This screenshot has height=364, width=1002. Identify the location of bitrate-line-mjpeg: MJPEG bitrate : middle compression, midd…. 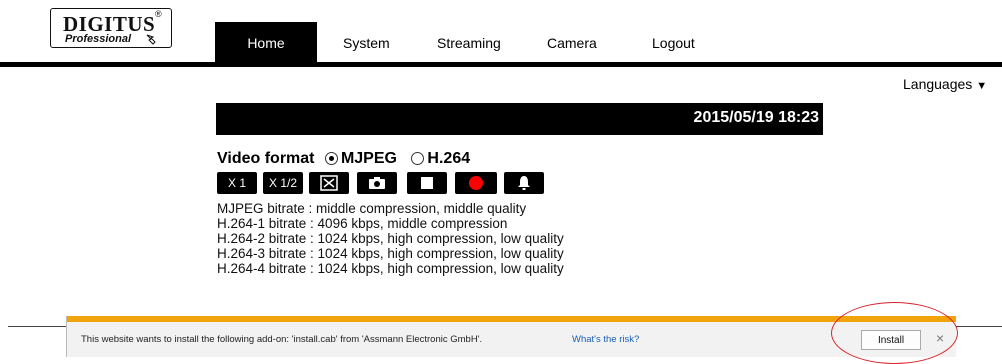
(372, 208).